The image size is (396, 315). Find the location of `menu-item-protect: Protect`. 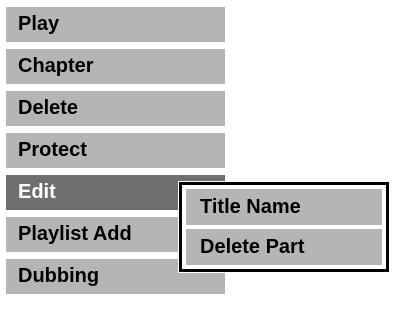

menu-item-protect: Protect is located at coordinates (115, 150).